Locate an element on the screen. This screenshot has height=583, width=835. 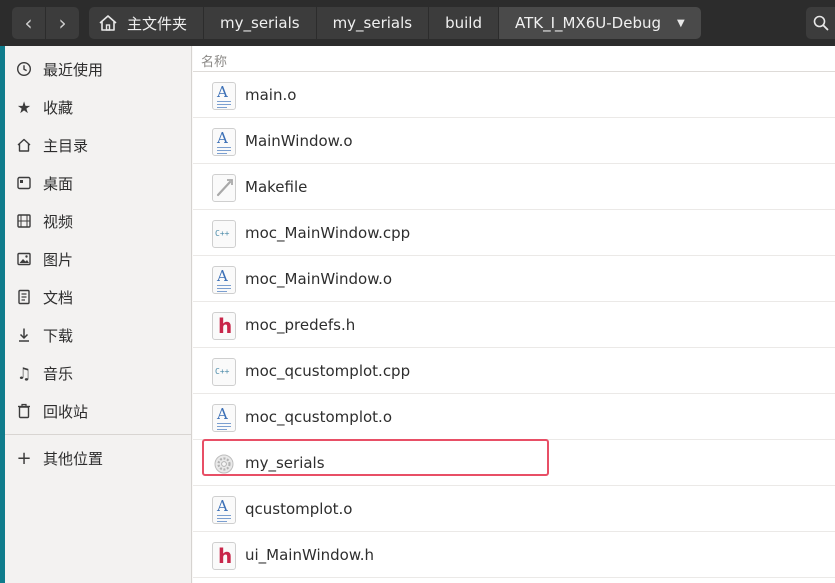
document-icon is located at coordinates (24, 297).